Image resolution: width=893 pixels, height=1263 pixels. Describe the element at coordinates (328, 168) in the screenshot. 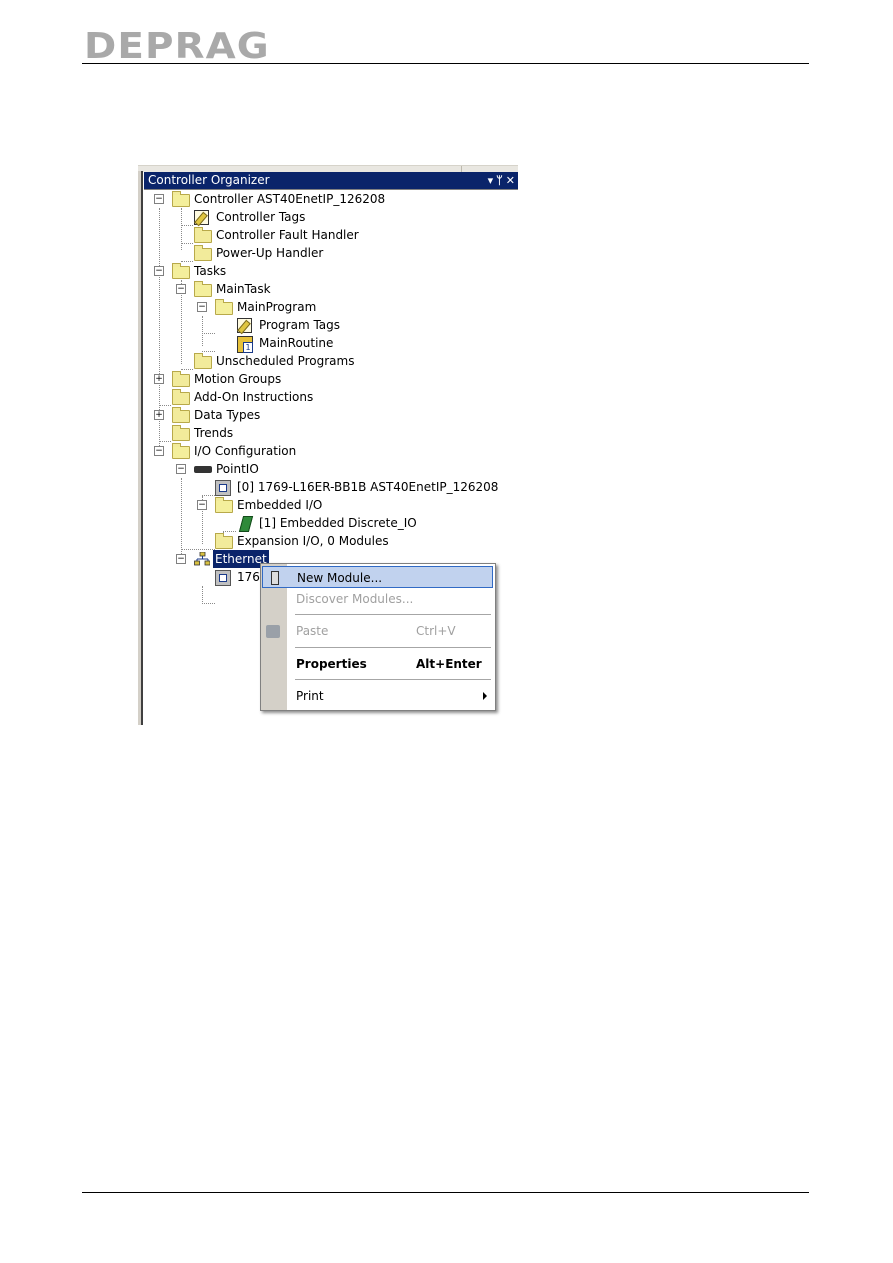

I see `toolbar-strip` at that location.